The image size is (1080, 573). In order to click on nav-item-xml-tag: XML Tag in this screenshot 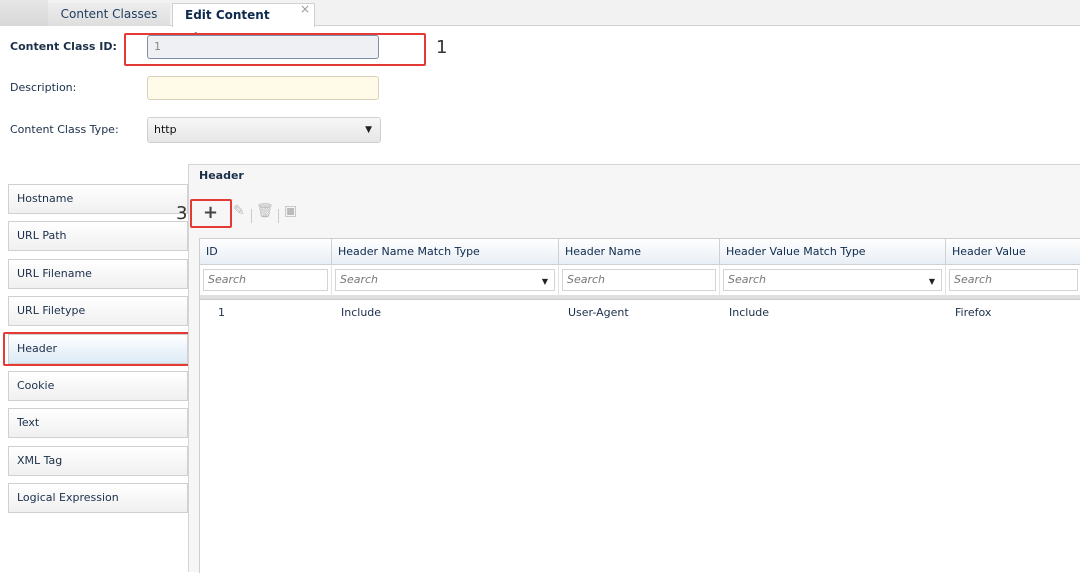, I will do `click(98, 461)`.